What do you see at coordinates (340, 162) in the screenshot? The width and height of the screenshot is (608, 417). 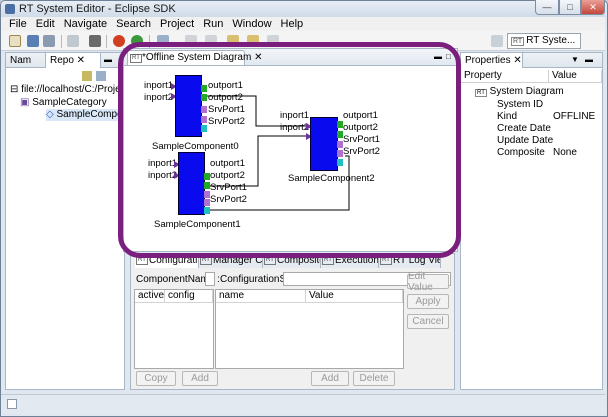 I see `c2-config-port-icon` at bounding box center [340, 162].